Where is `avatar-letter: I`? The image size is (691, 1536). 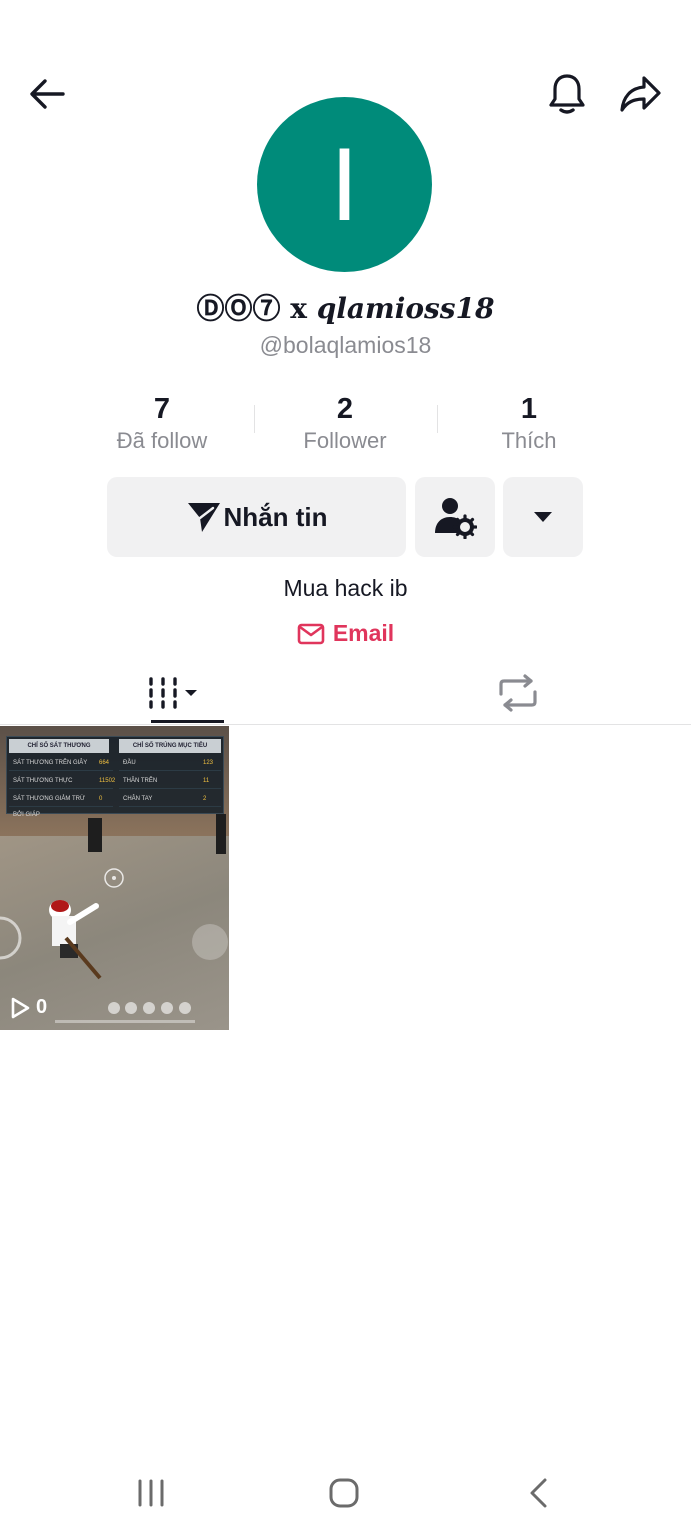
avatar-letter: I is located at coordinates (344, 184).